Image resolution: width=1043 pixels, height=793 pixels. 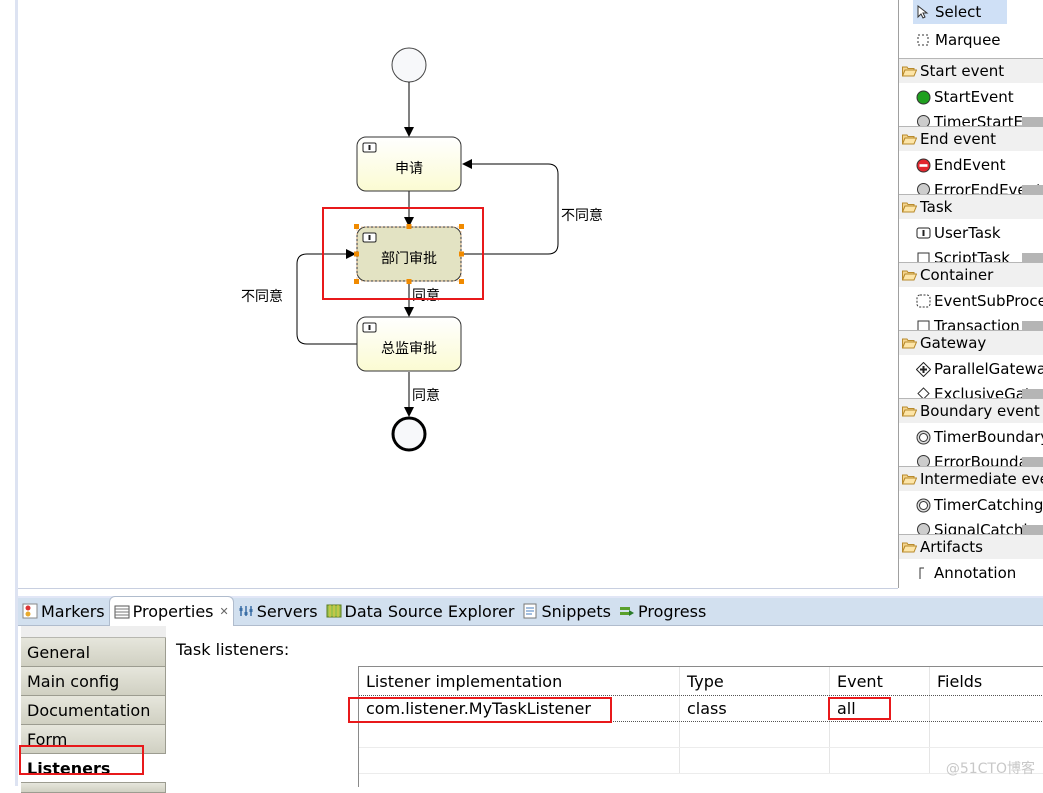 I want to click on palette-item-parallel-gateway: ParallelGateway, so click(x=971, y=369).